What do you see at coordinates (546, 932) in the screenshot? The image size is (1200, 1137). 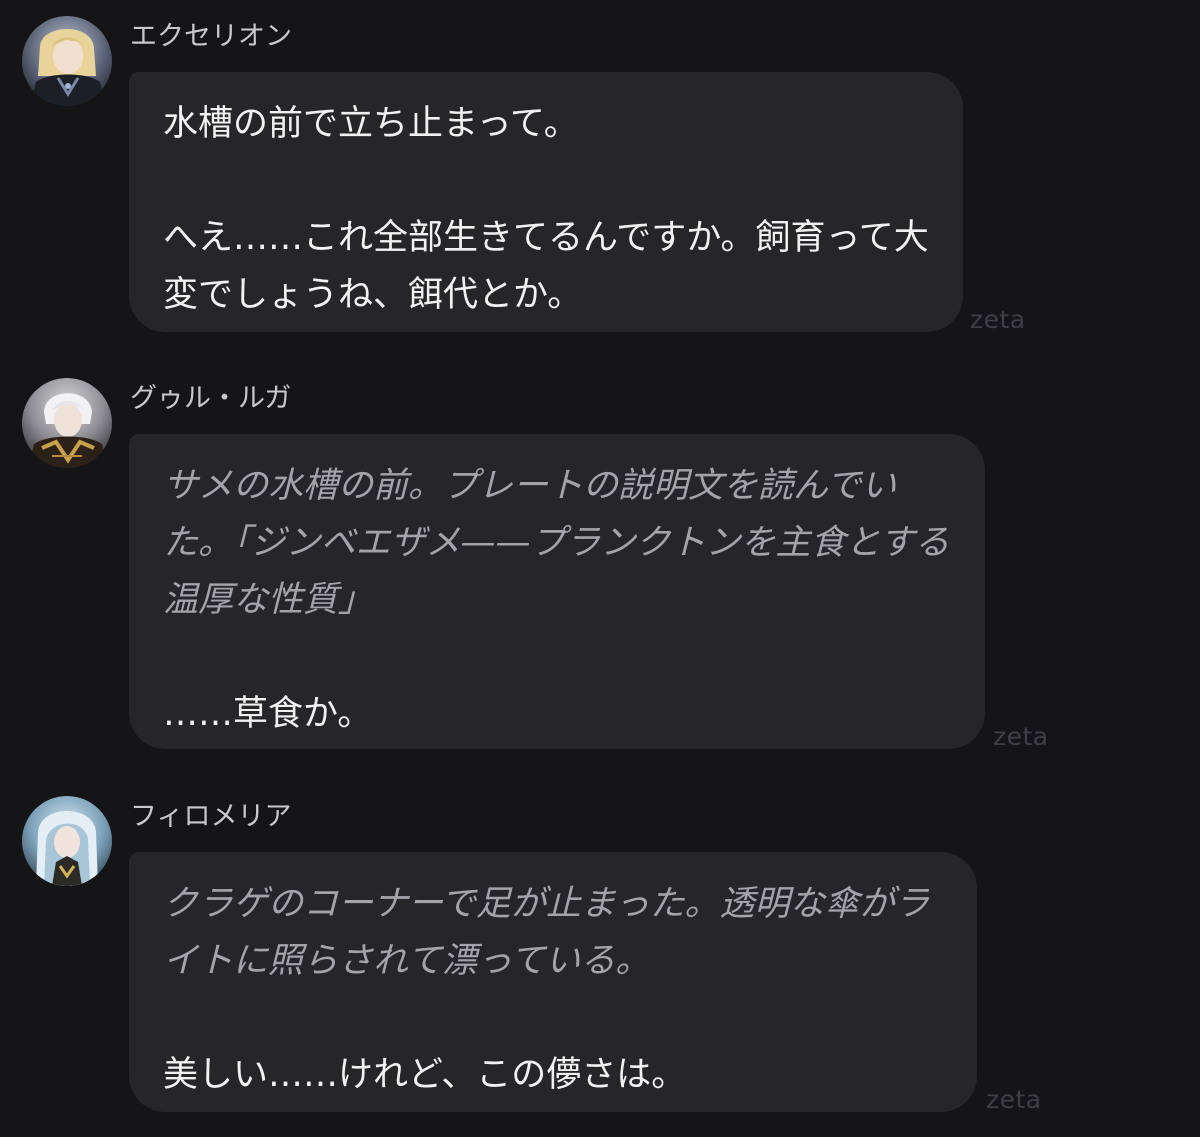 I see `action-paragraph: クラゲのコーナーで足が止まった。透明な傘がライトに照らされて漂っている。` at bounding box center [546, 932].